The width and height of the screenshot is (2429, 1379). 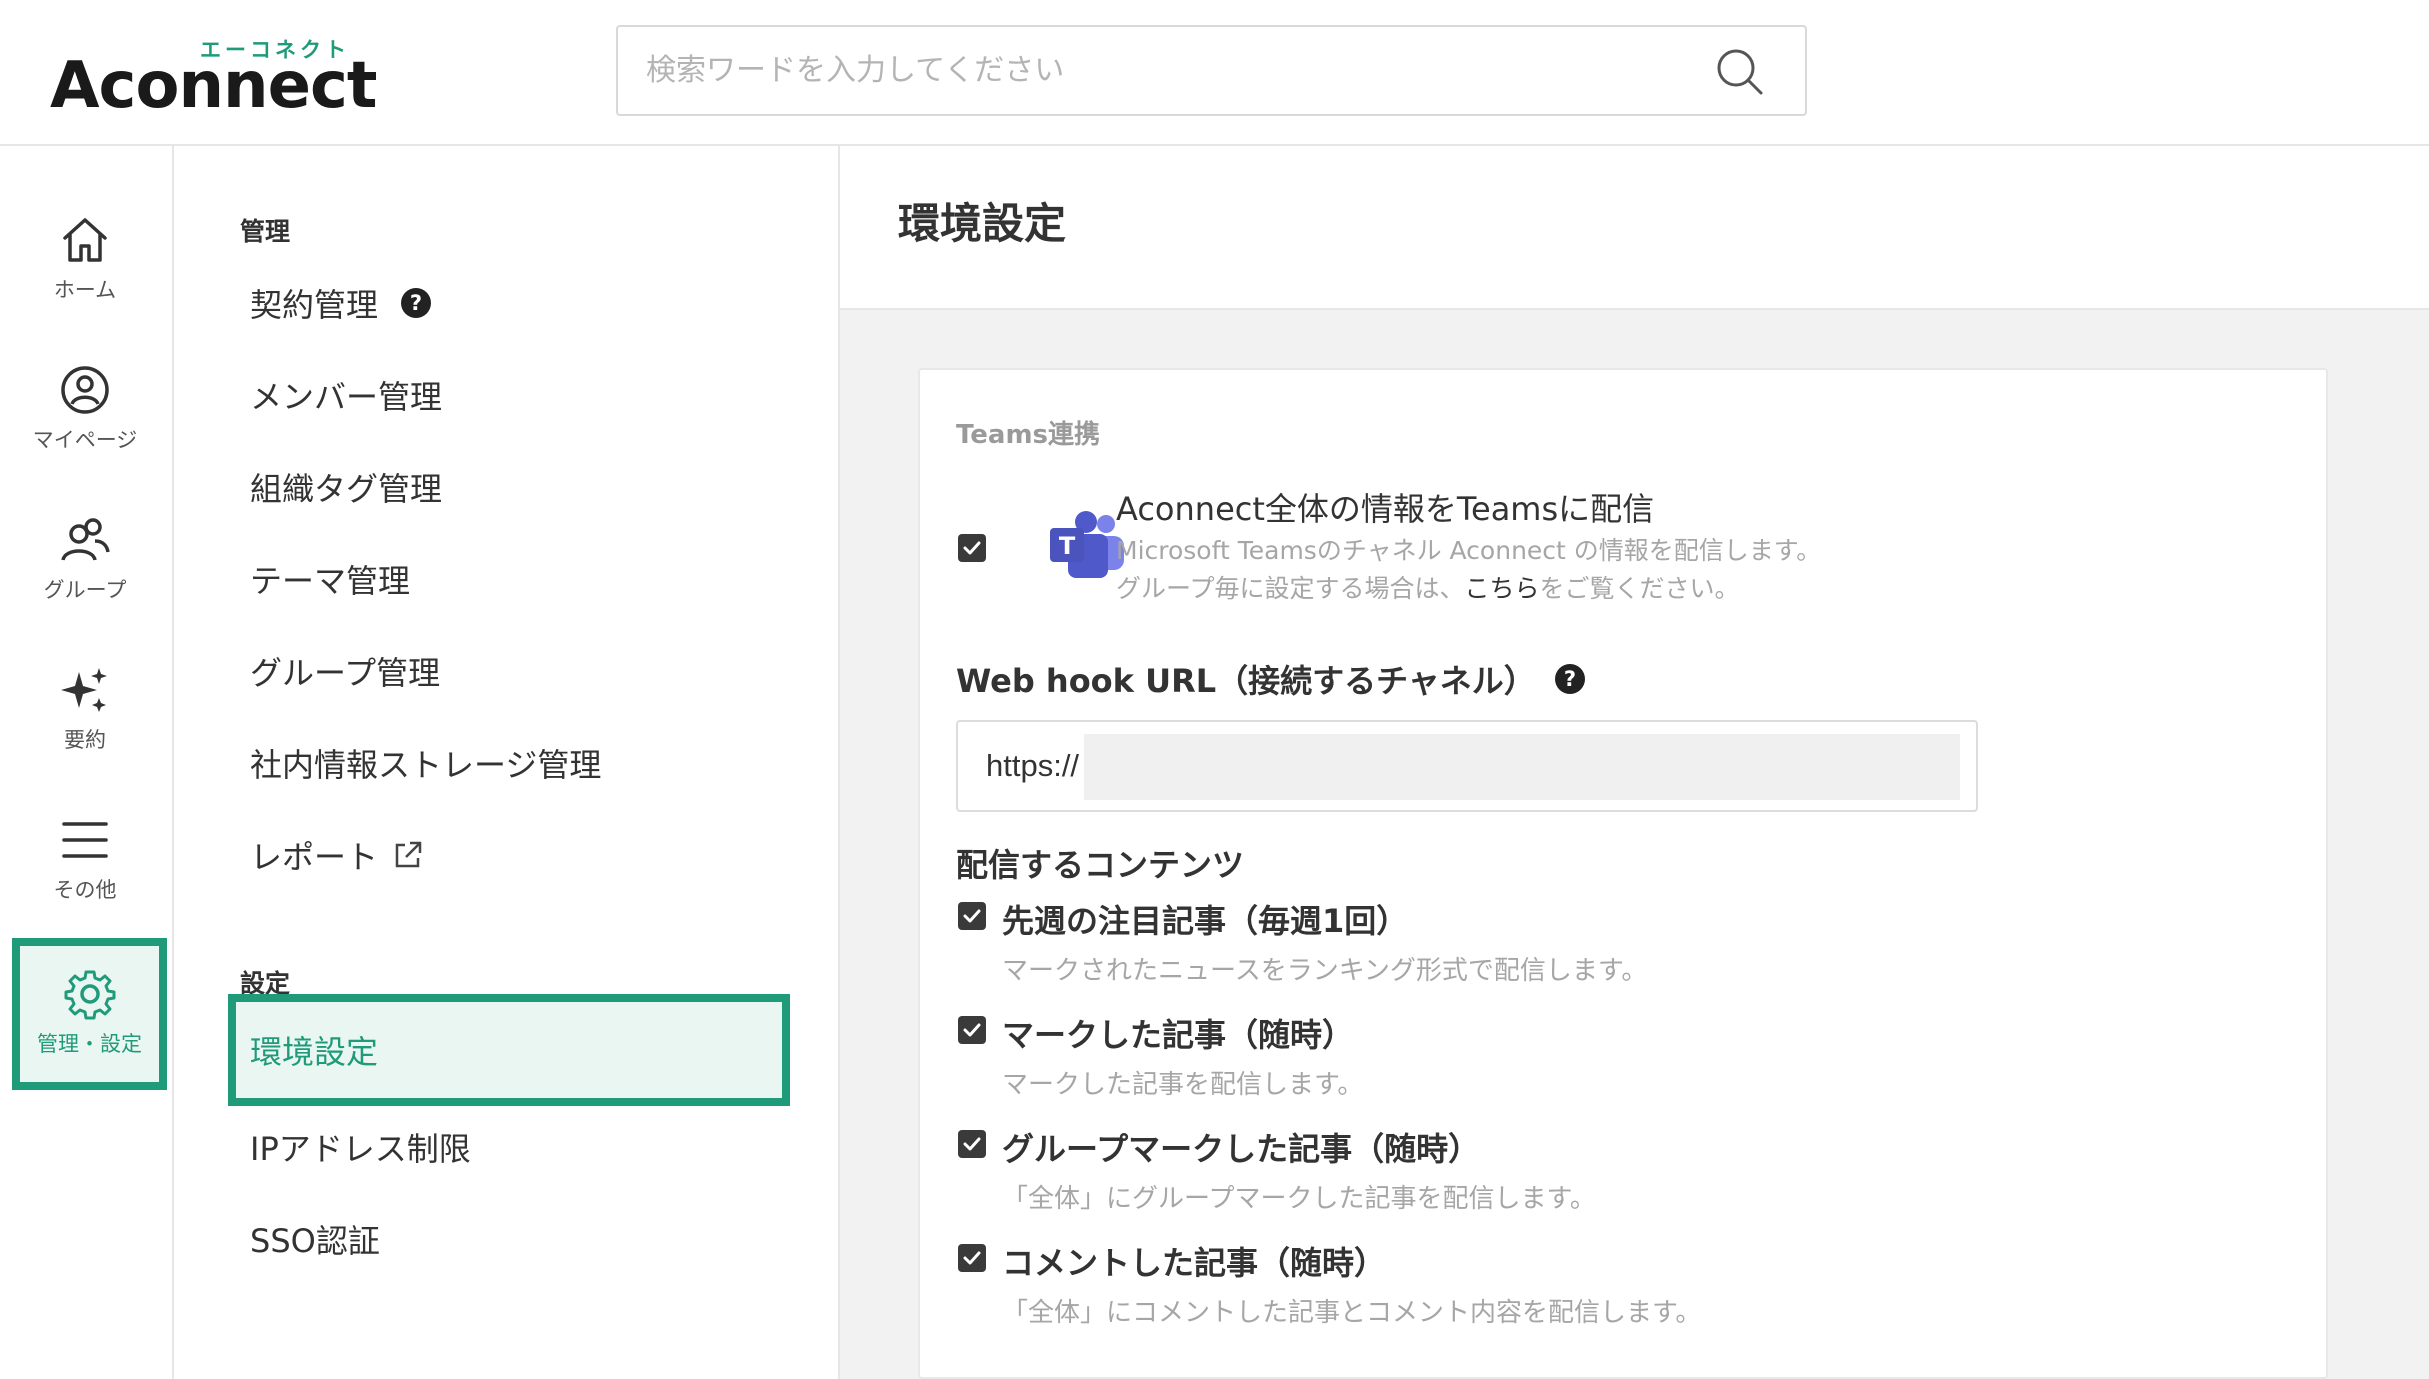 I want to click on teams-desc-pre: グループ毎に設定する場合は、, so click(x=1290, y=588).